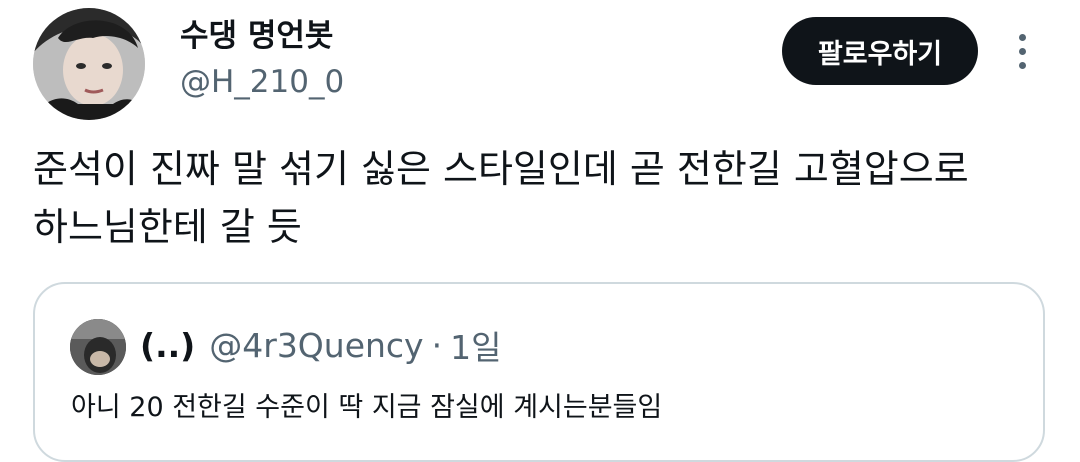 The height and width of the screenshot is (462, 1080). I want to click on author-avatar-image, so click(89, 64).